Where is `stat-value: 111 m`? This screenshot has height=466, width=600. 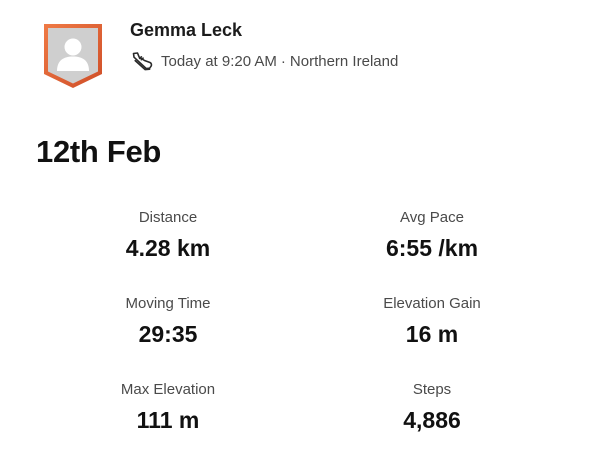
stat-value: 111 m is located at coordinates (168, 420).